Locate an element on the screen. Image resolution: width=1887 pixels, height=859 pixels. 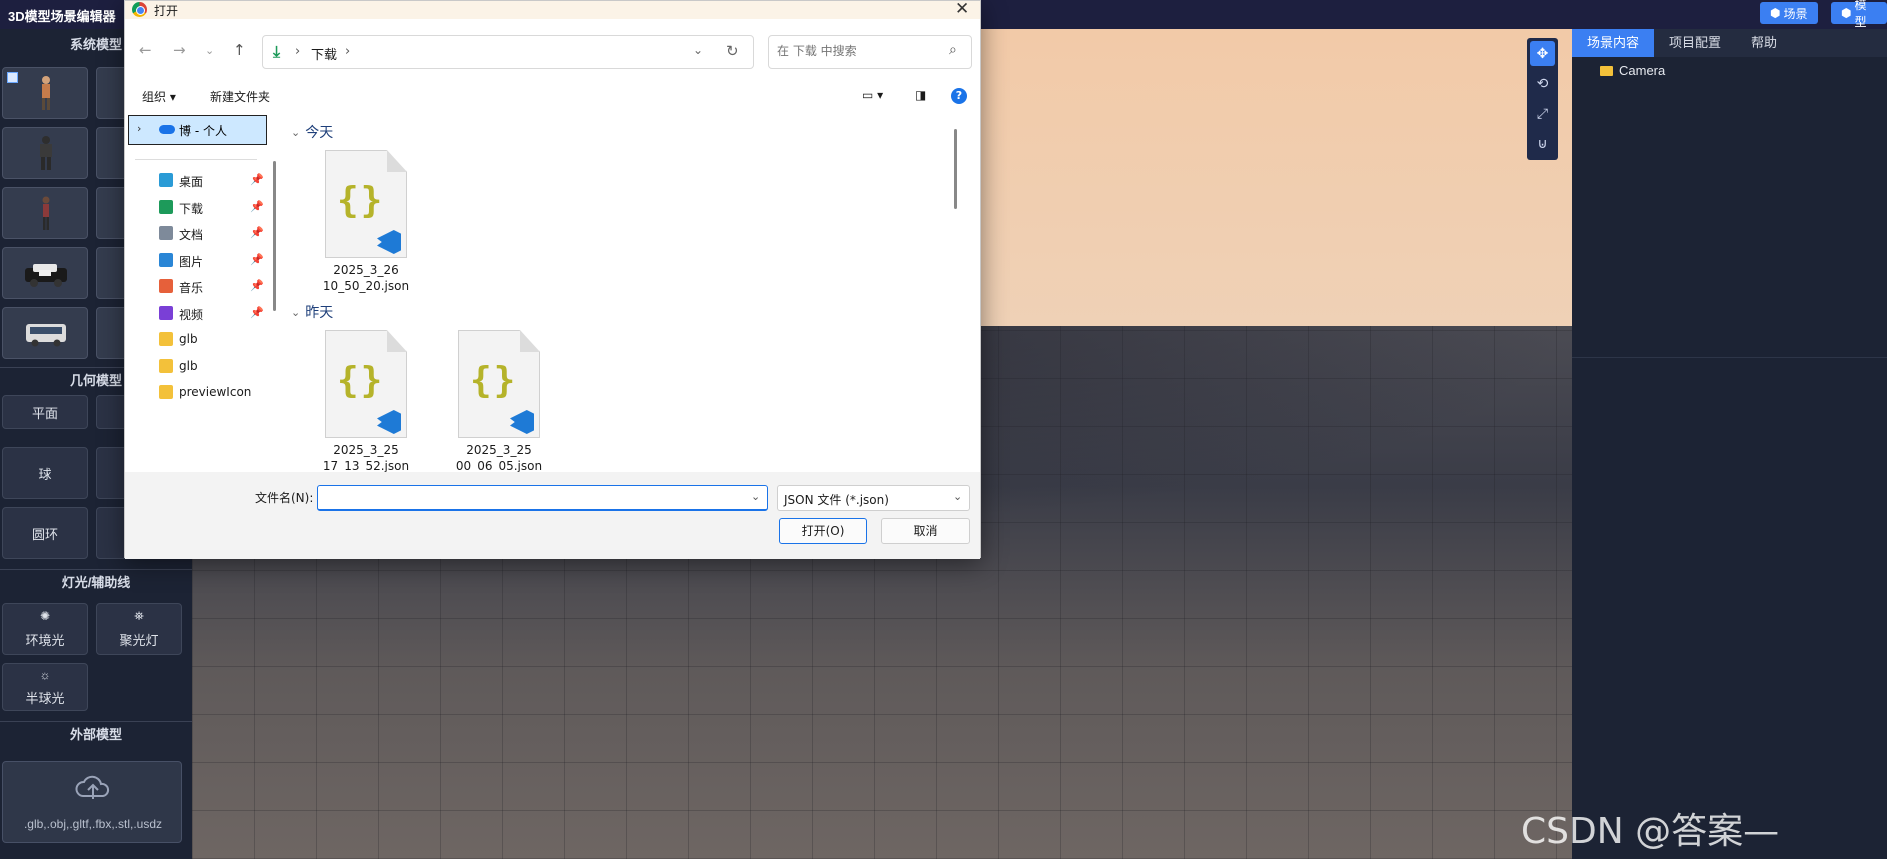
right-panel-tabs: 场景内容 项目配置 帮助 is located at coordinates (1729, 43).